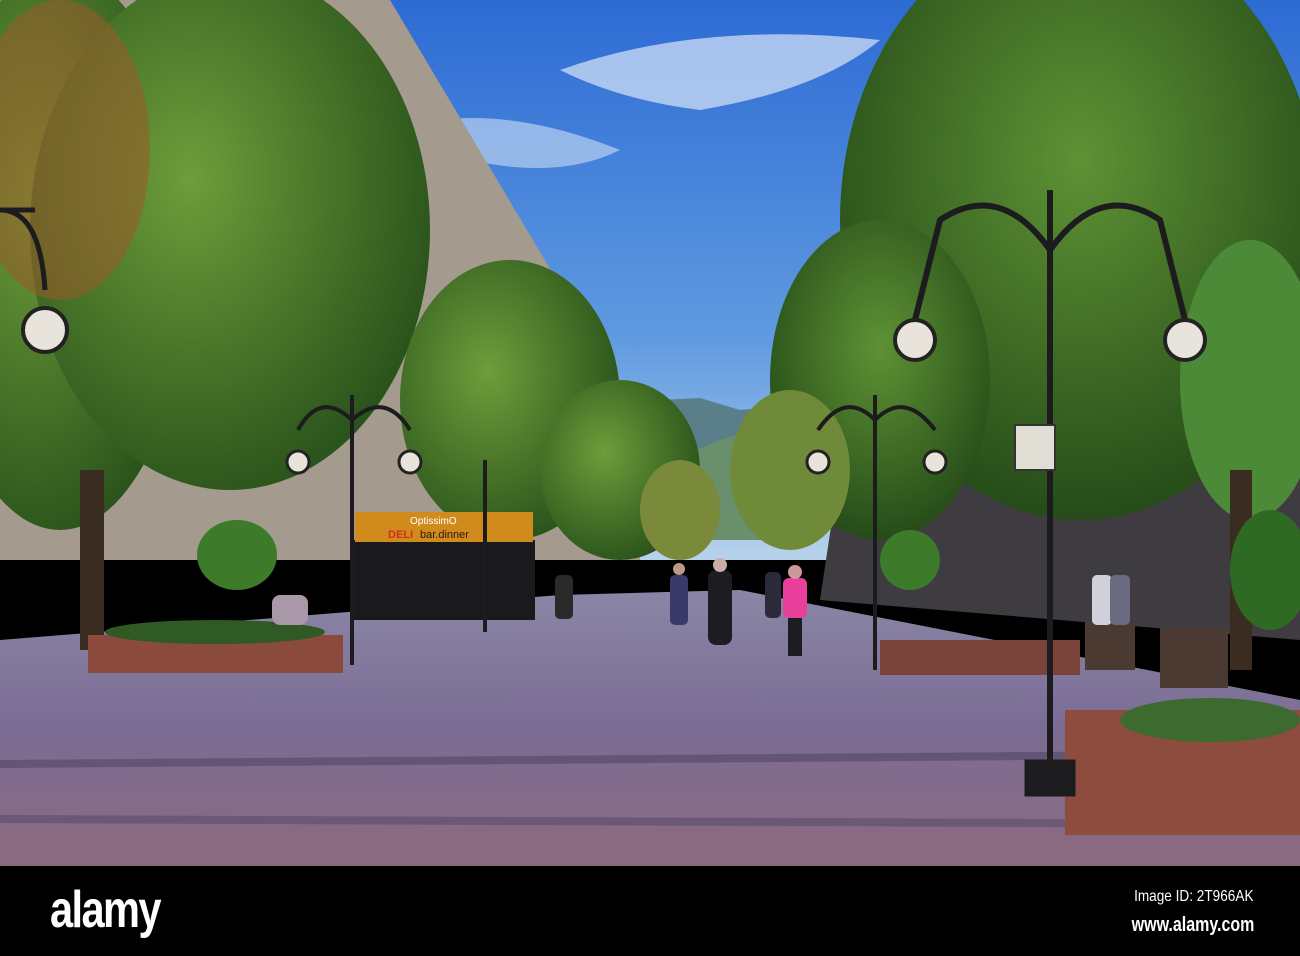  Describe the element at coordinates (400, 535) in the screenshot. I see `shop-sign-deli: DELI` at that location.